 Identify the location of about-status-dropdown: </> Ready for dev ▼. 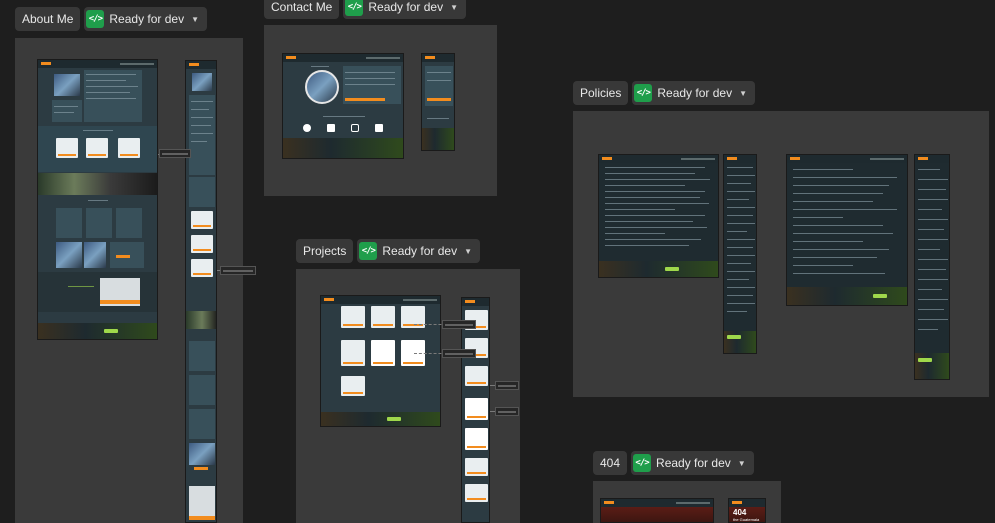
(146, 19).